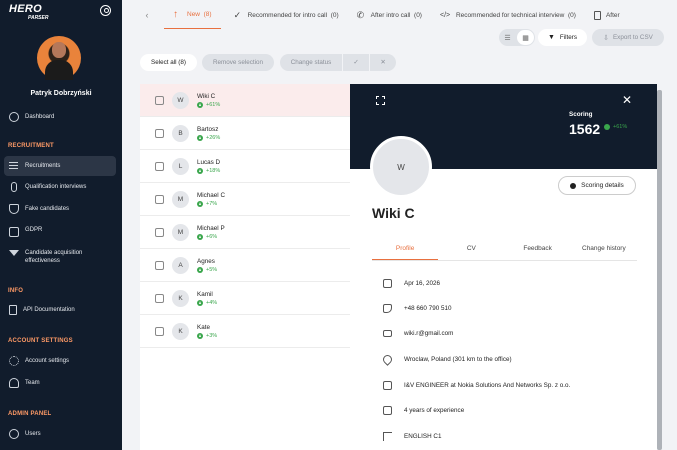 The height and width of the screenshot is (450, 677). I want to click on candidate-avatar: B, so click(180, 133).